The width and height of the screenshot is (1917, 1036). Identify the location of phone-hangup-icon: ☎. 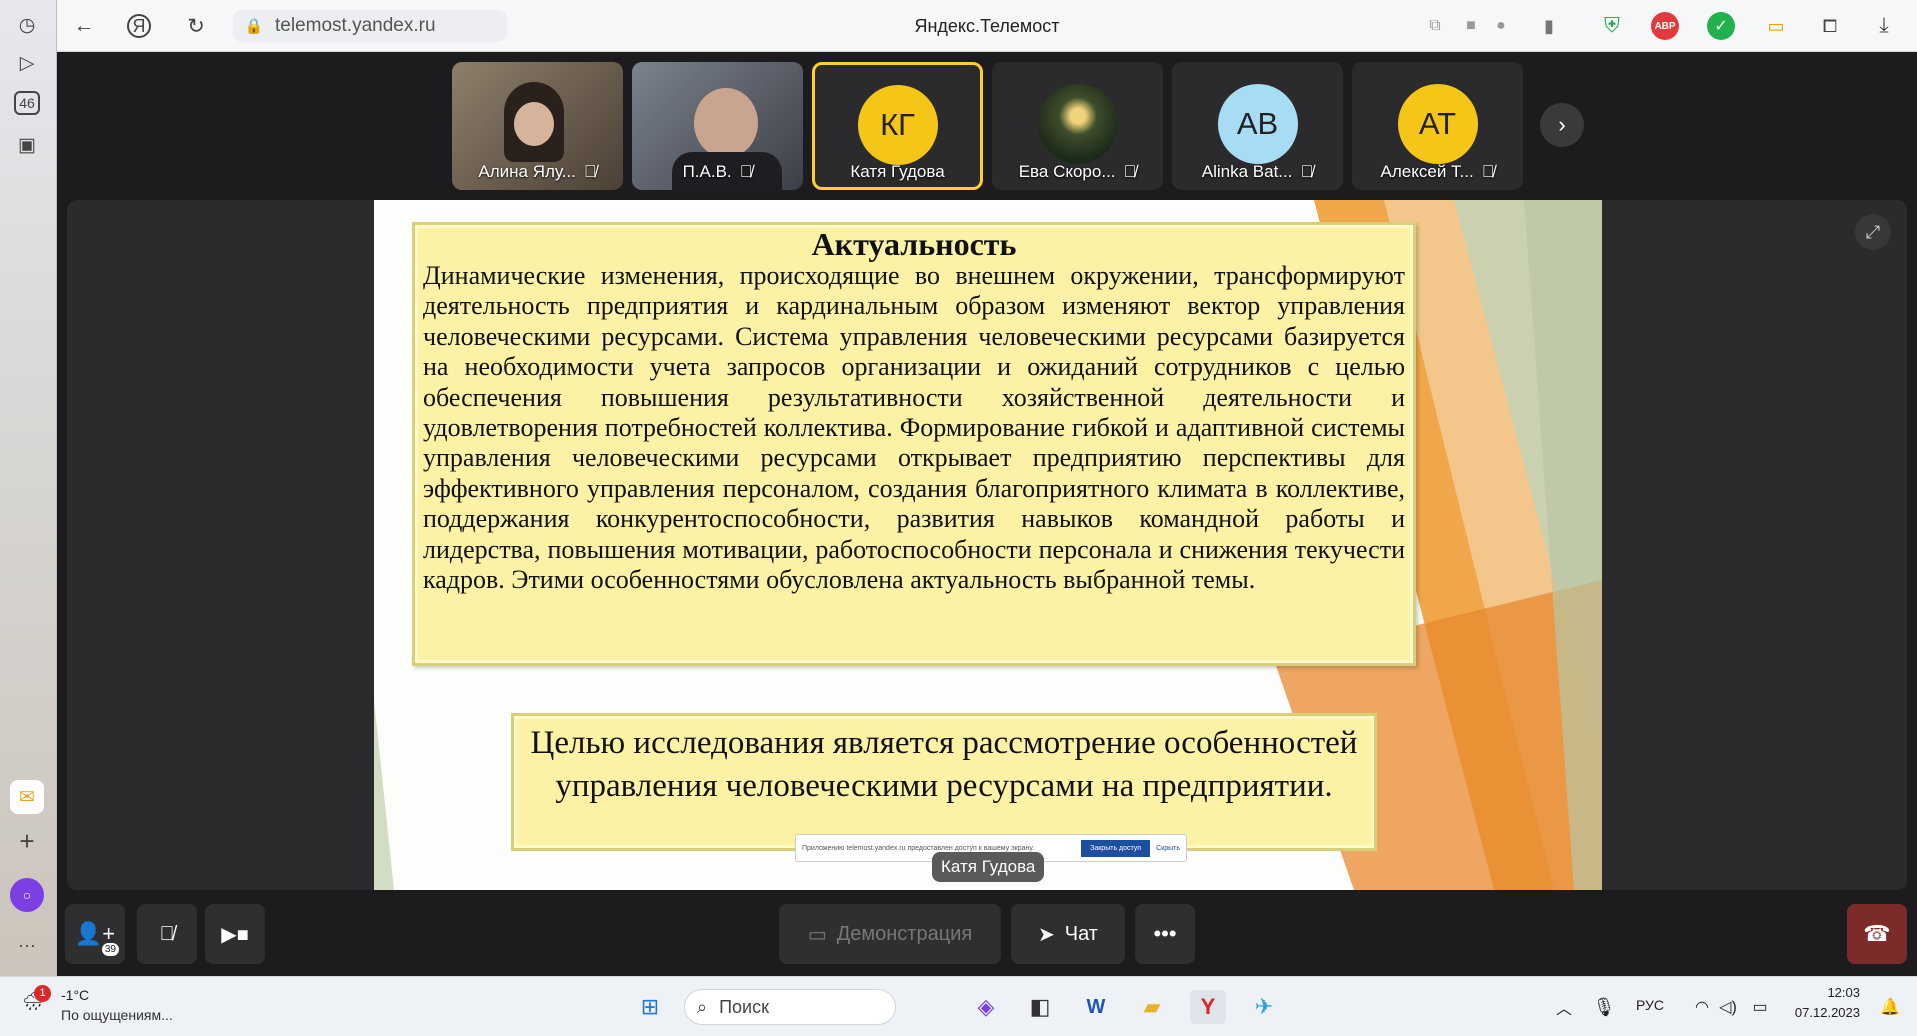
(1877, 933).